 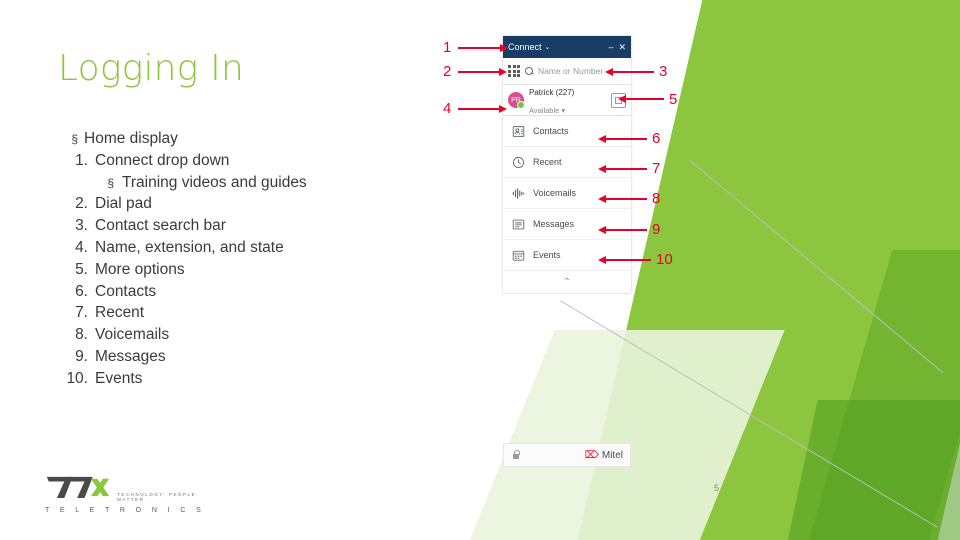 I want to click on logo-mark-icon, so click(x=78, y=487).